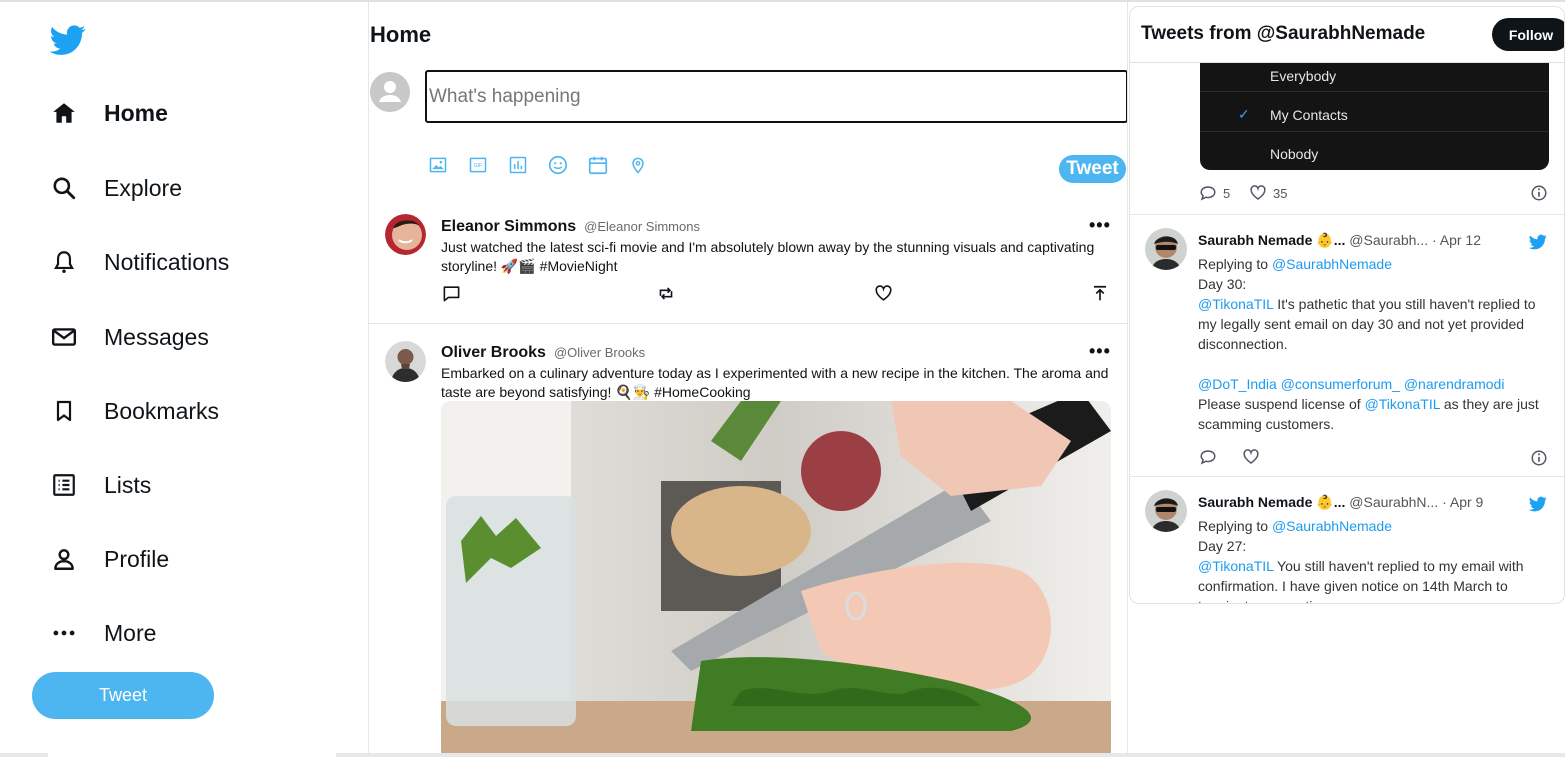 The width and height of the screenshot is (1565, 757). I want to click on poll-icon, so click(518, 165).